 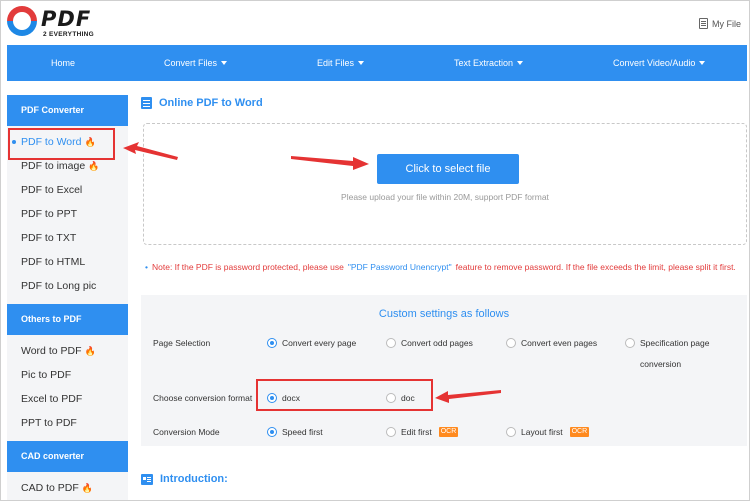 What do you see at coordinates (53, 262) in the screenshot?
I see `sidebar-item-label: PDF to HTML` at bounding box center [53, 262].